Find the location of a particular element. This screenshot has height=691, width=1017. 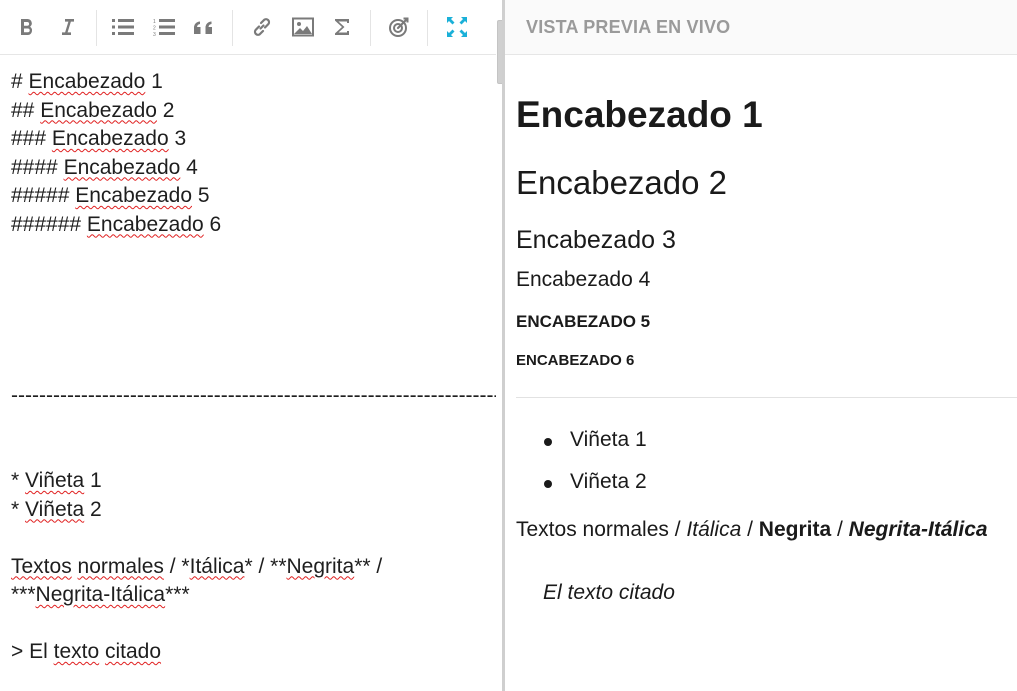

source-text: / * is located at coordinates (176, 566).